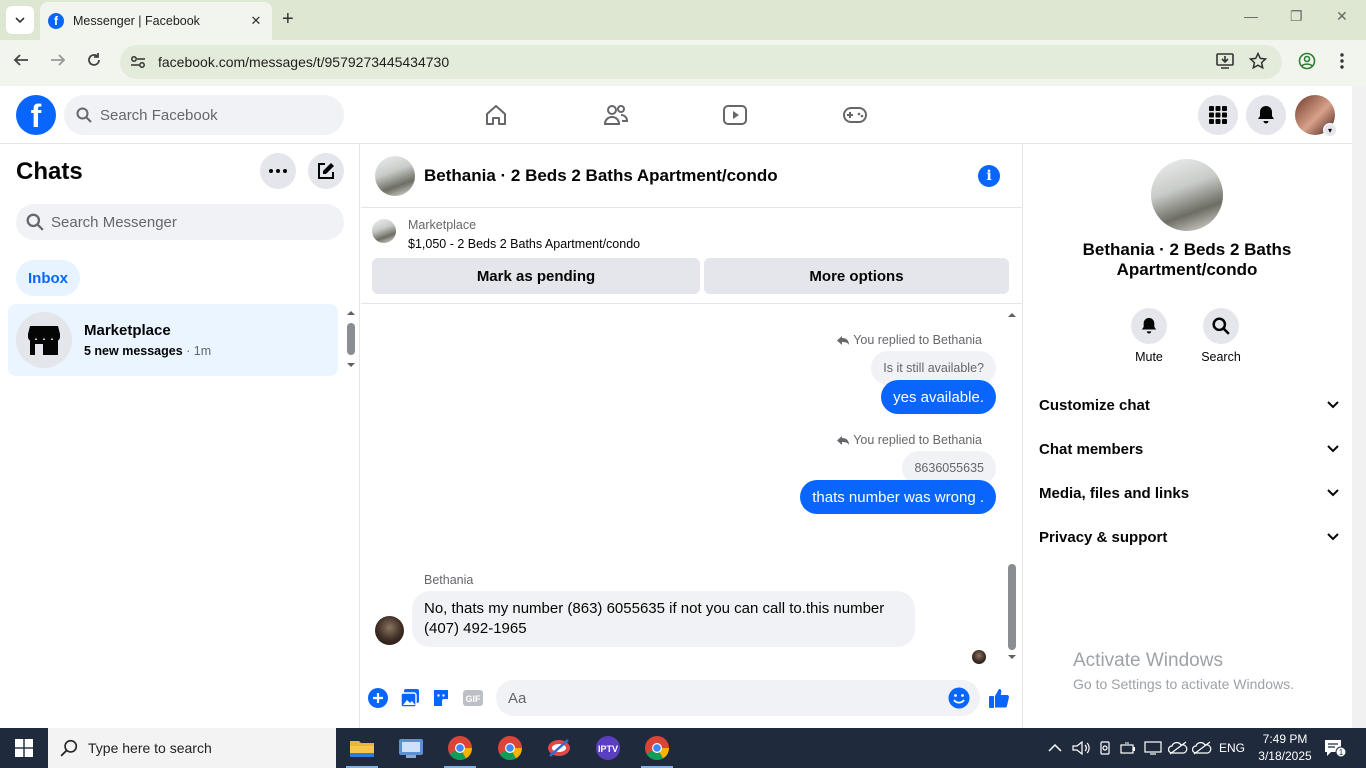 The image size is (1366, 768). I want to click on tab-search-button, so click(20, 20).